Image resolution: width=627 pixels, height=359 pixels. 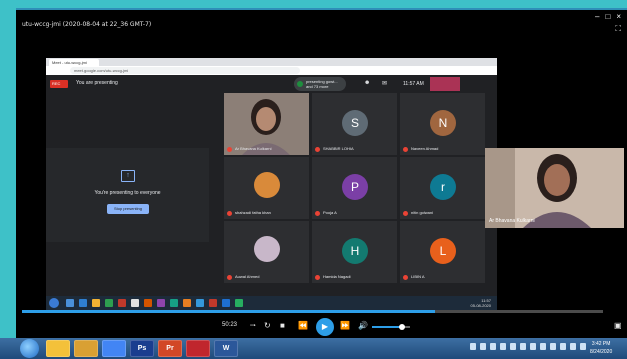 I want to click on browser-tab-strip: Meet - utu-wccg-jmi, so click(x=271, y=62).